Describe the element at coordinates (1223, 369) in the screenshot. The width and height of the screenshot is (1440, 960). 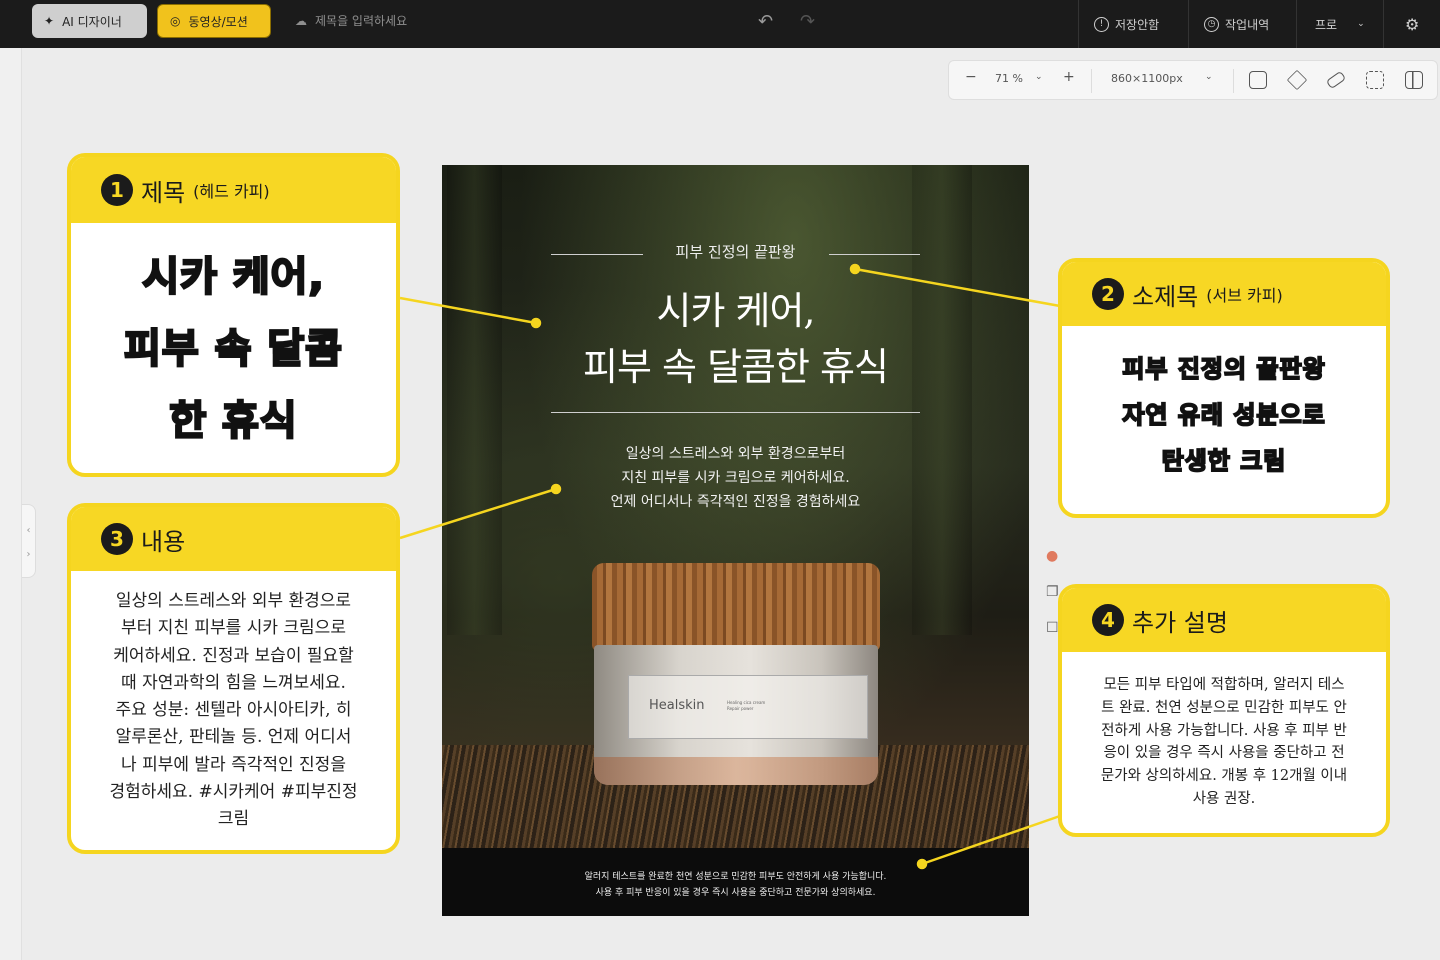
I see `callout-heavy-line: 피부 진정의 끝판왕` at that location.